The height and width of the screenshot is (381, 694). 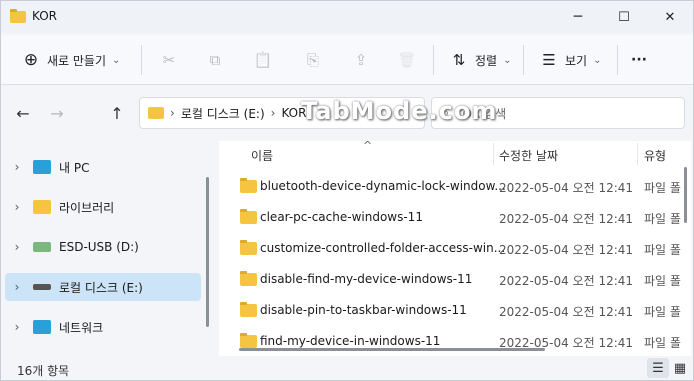 I want to click on sidebar-scrollbar, so click(x=207, y=252).